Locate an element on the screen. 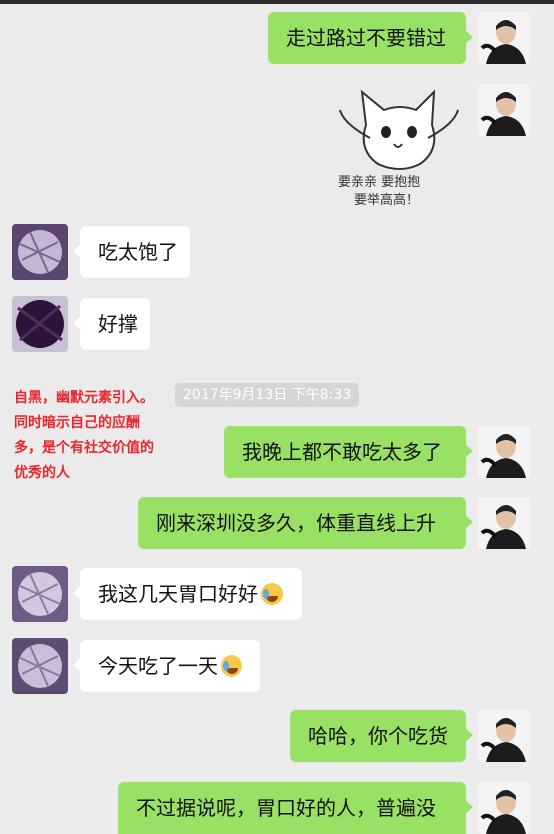 This screenshot has height=834, width=554. message-bubble-incoming: 我这几天胃口好好 is located at coordinates (187, 594).